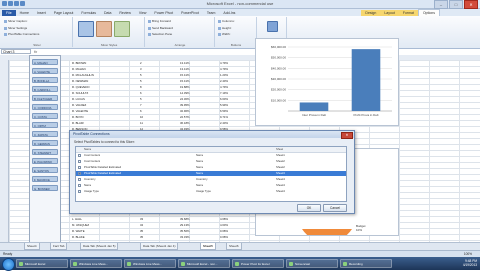  What do you see at coordinates (45, 152) in the screenshot?
I see `slicer-item: D. STEWART` at bounding box center [45, 152].